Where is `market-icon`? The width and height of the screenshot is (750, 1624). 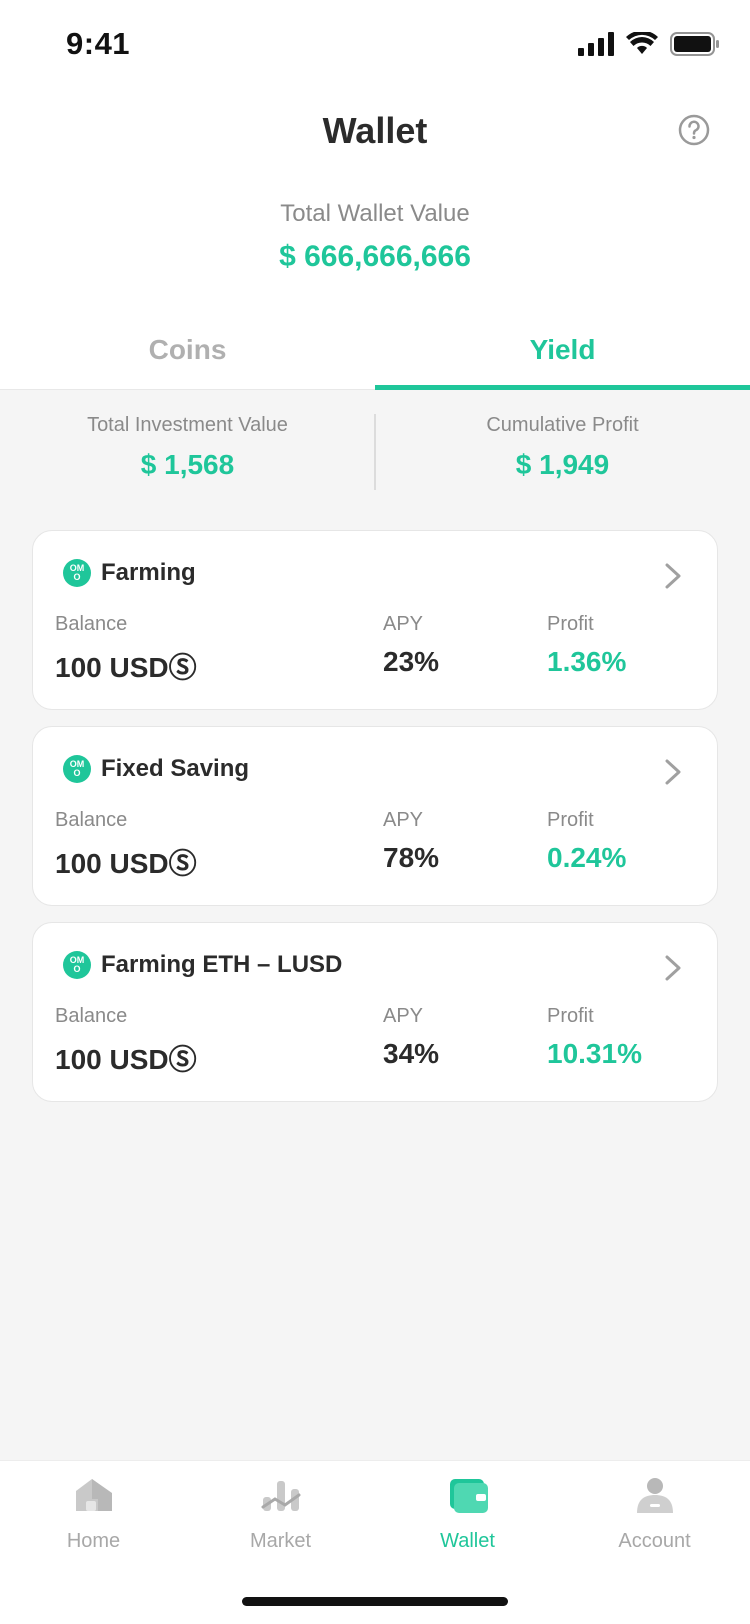 market-icon is located at coordinates (280, 1496).